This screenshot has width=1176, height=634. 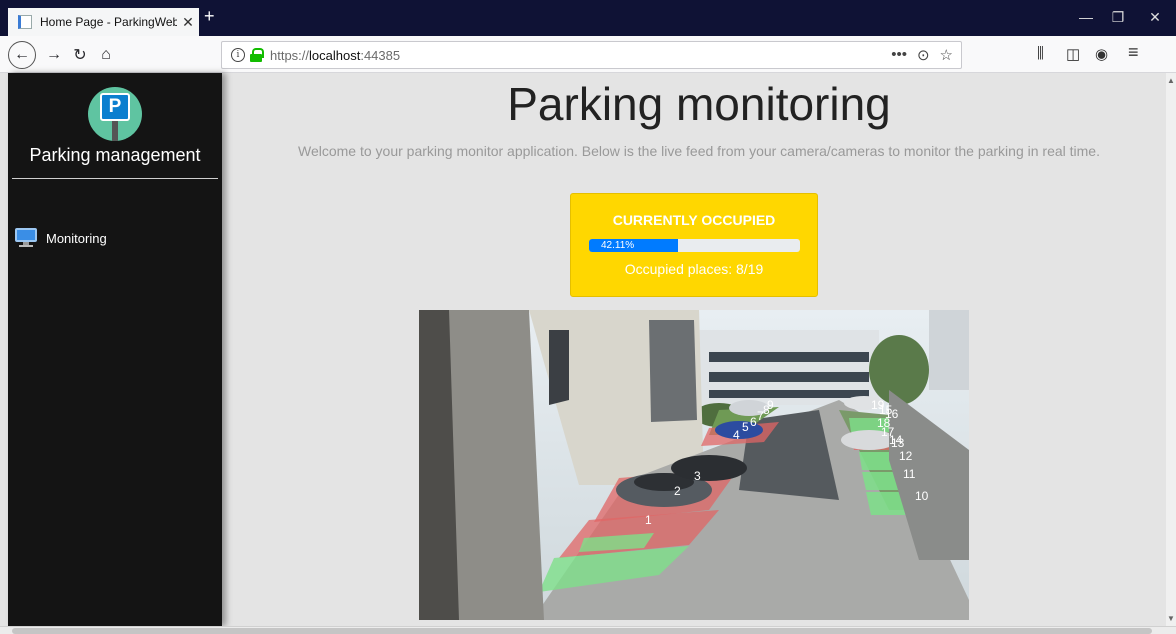 I want to click on slot-label-5: 5, so click(x=745, y=427).